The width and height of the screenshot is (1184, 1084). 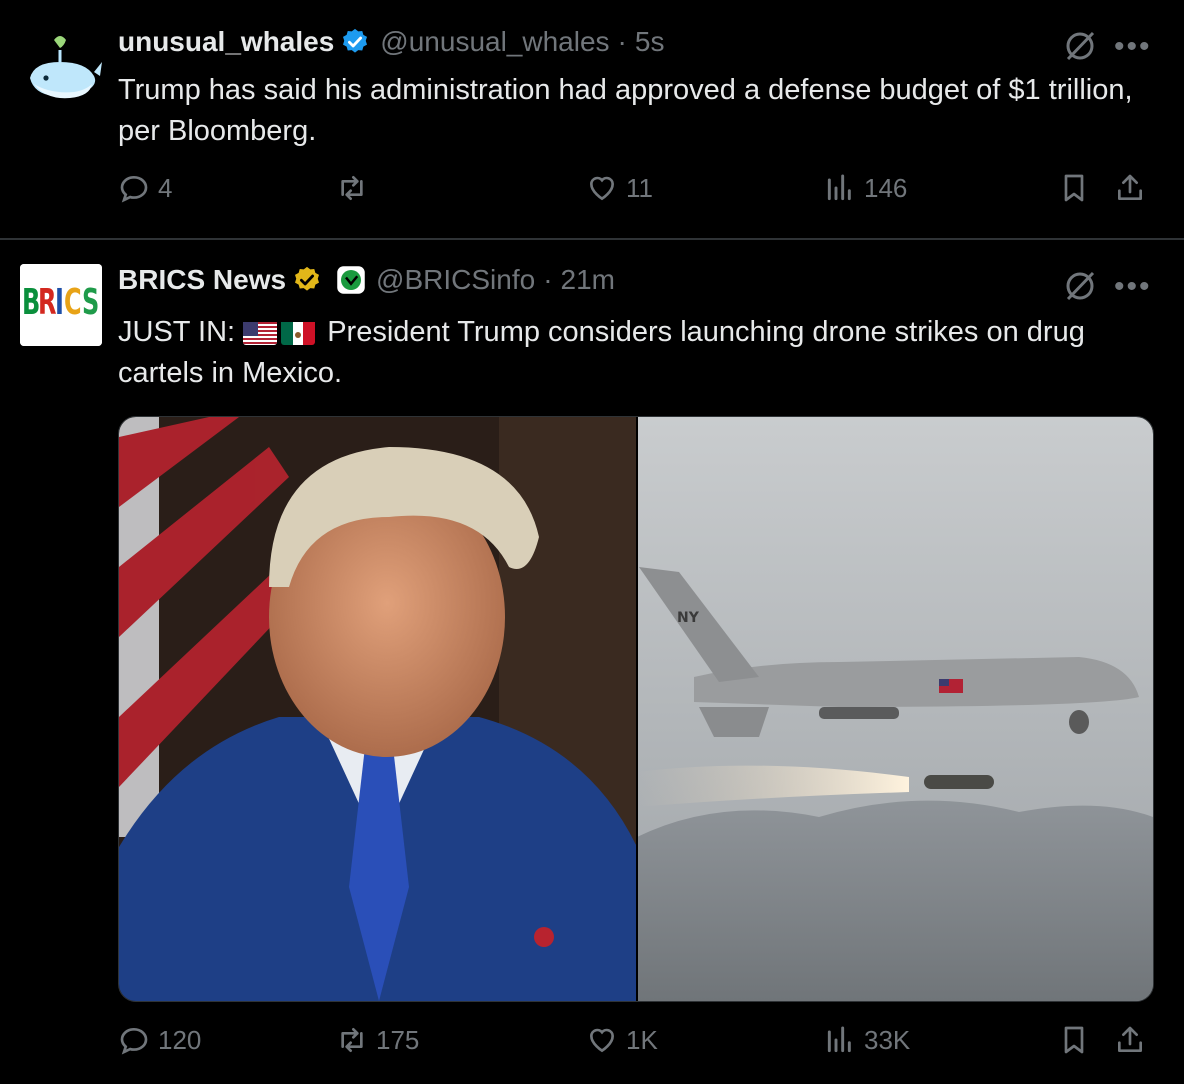 I want to click on views-button: 146, so click(x=865, y=188).